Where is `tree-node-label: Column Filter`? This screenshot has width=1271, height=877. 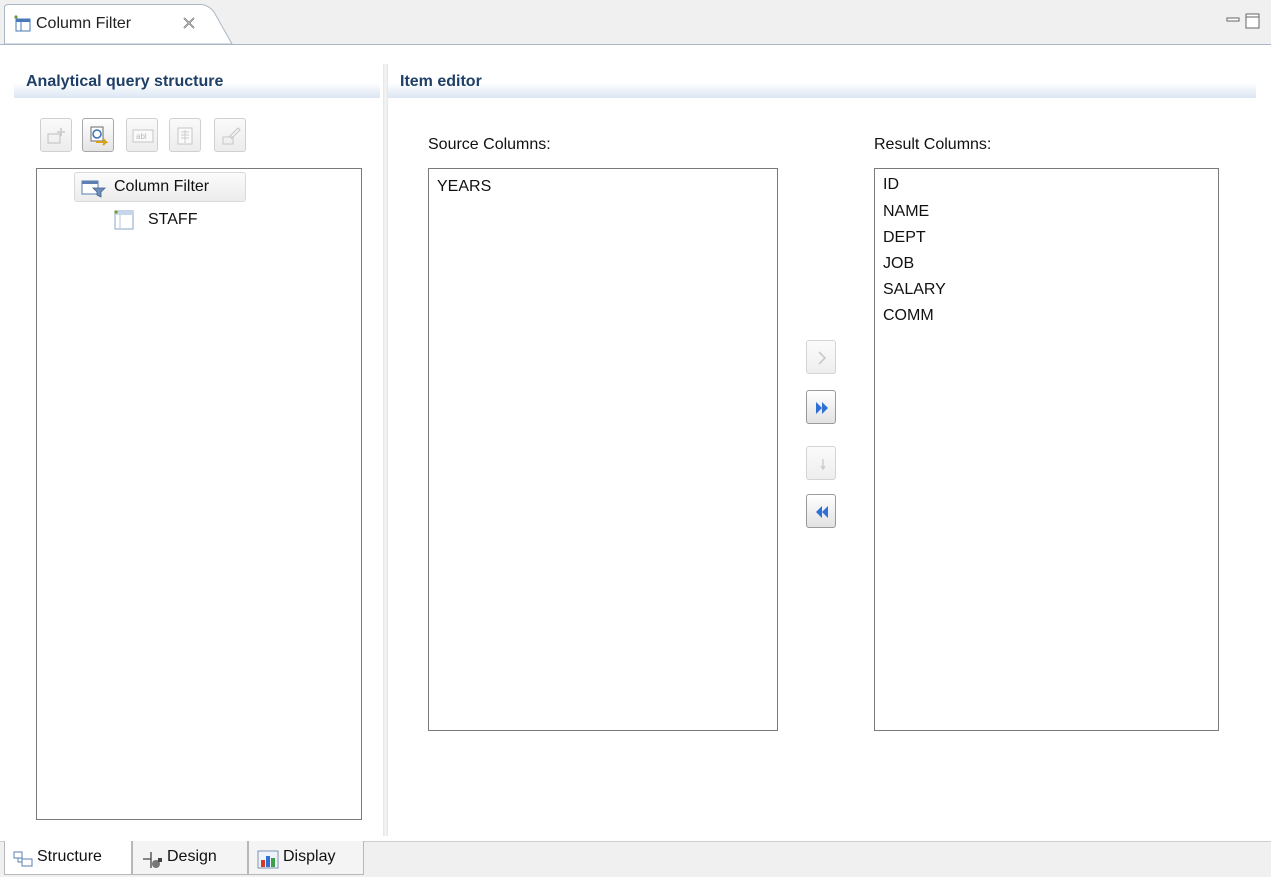
tree-node-label: Column Filter is located at coordinates (162, 186).